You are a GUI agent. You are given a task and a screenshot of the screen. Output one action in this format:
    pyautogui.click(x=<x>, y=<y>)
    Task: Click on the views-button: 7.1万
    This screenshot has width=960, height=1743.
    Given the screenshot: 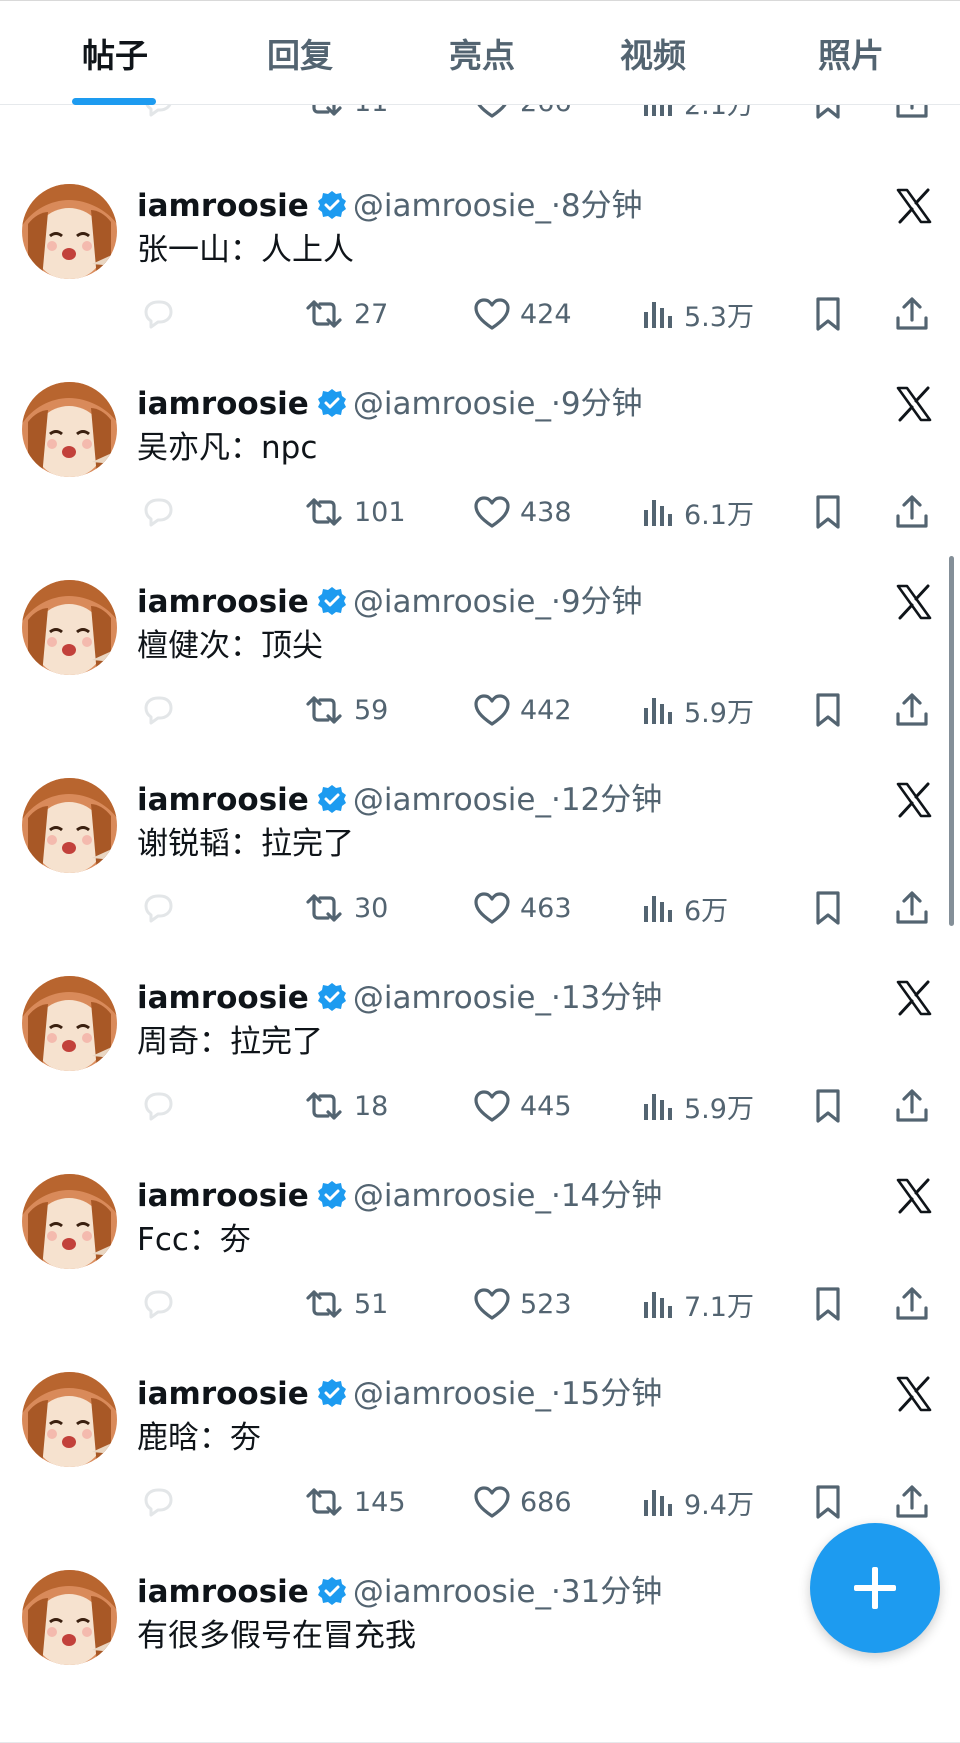 What is the action you would take?
    pyautogui.click(x=697, y=1304)
    